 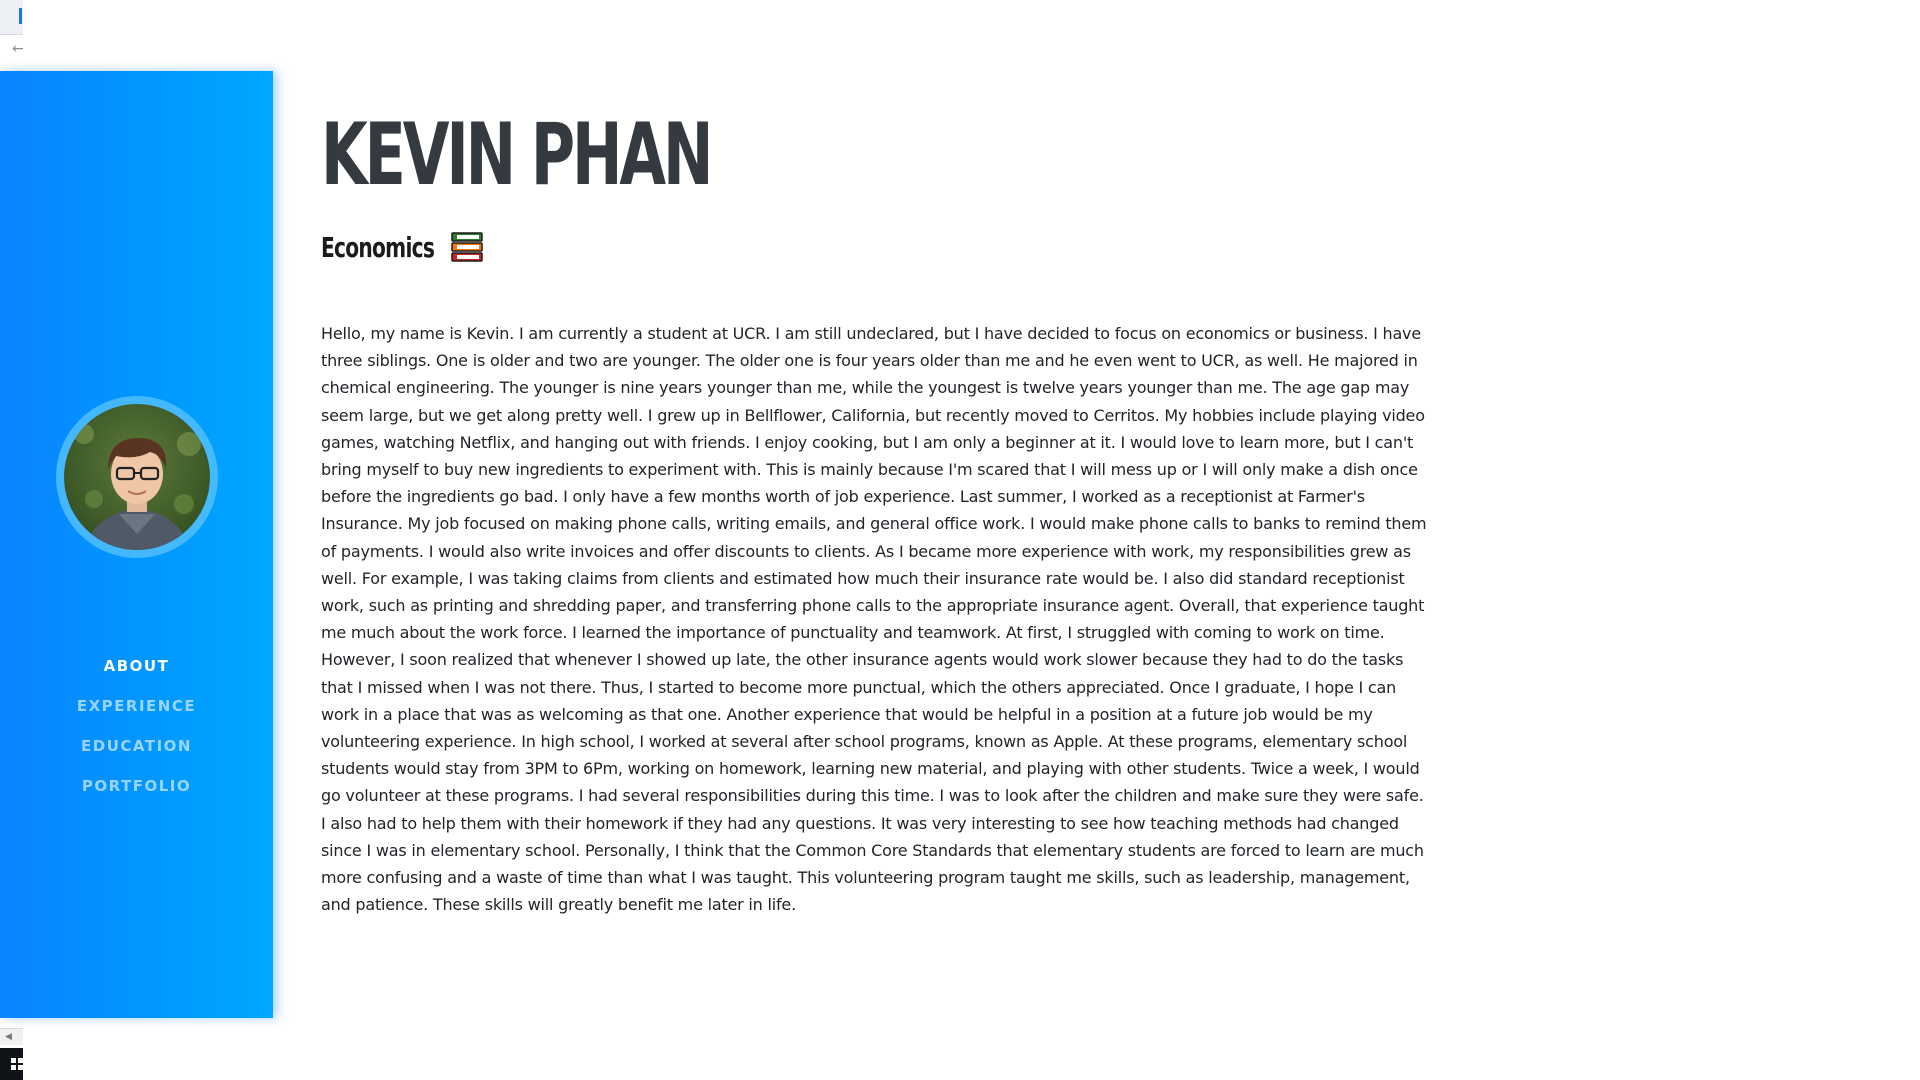 What do you see at coordinates (517, 155) in the screenshot?
I see `page-title: KEVIN PHAN` at bounding box center [517, 155].